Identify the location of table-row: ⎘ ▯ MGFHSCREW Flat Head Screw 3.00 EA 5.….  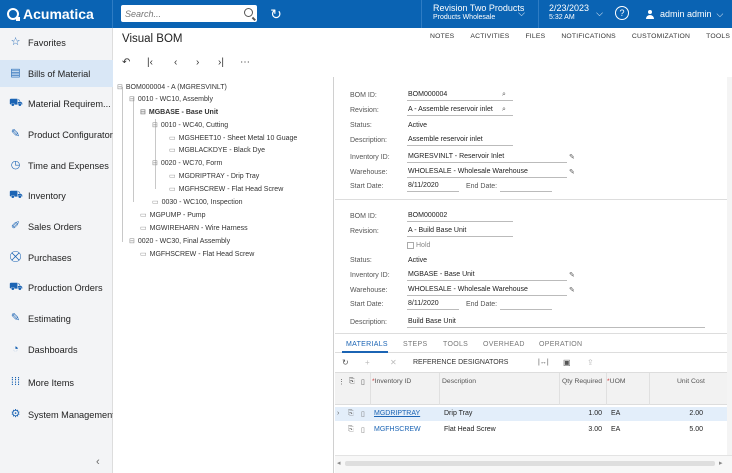
(533, 430).